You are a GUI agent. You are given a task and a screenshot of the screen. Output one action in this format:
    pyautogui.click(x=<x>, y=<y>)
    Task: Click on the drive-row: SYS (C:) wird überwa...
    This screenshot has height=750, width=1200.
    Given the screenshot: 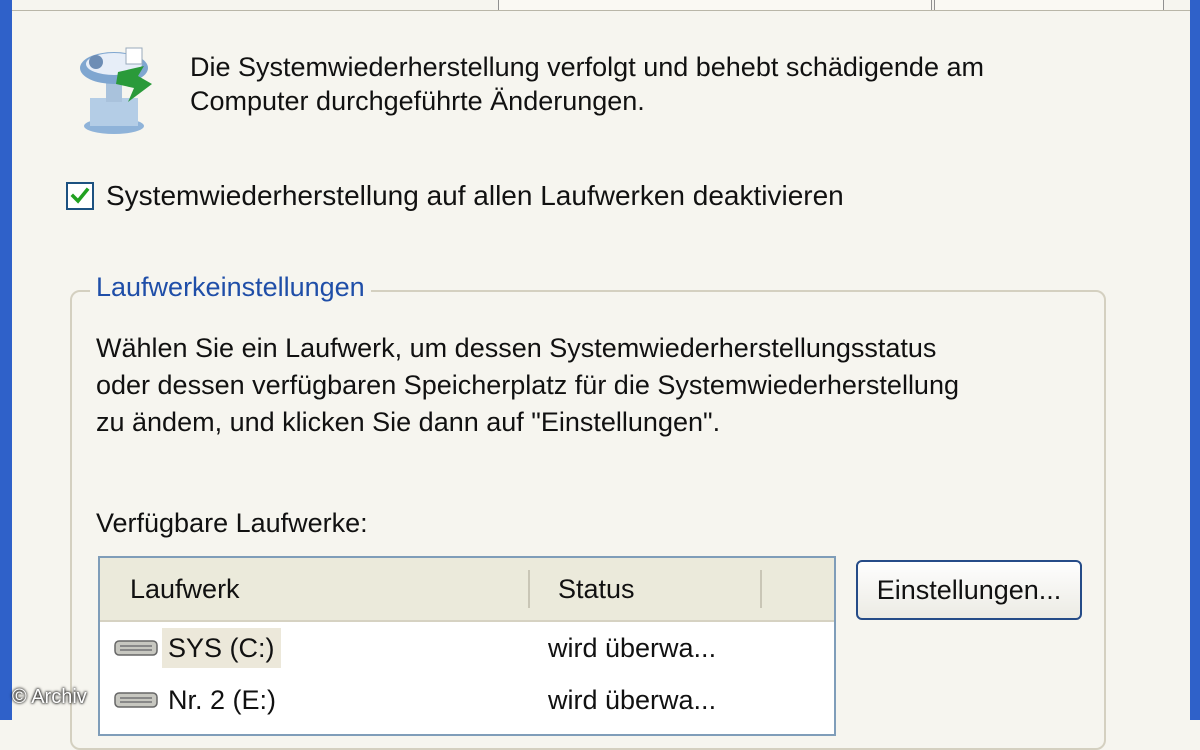 What is the action you would take?
    pyautogui.click(x=467, y=647)
    